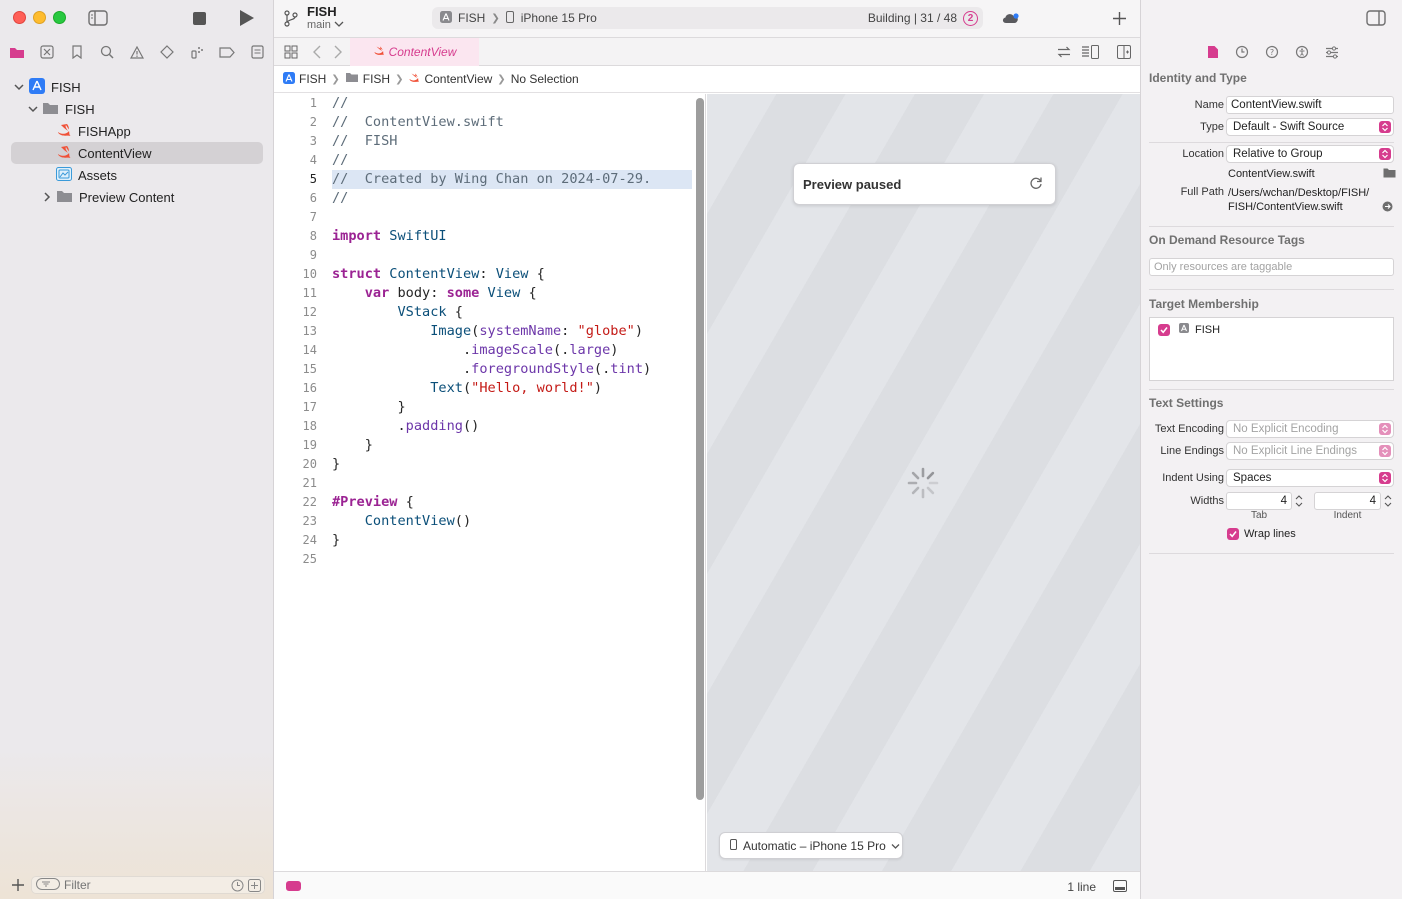 The width and height of the screenshot is (1402, 899). I want to click on accessibility-inspector-icon, so click(1302, 52).